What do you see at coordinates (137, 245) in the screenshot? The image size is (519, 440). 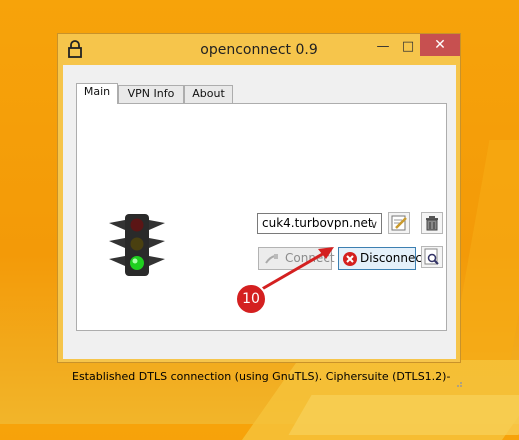 I see `traffic-light-icon` at bounding box center [137, 245].